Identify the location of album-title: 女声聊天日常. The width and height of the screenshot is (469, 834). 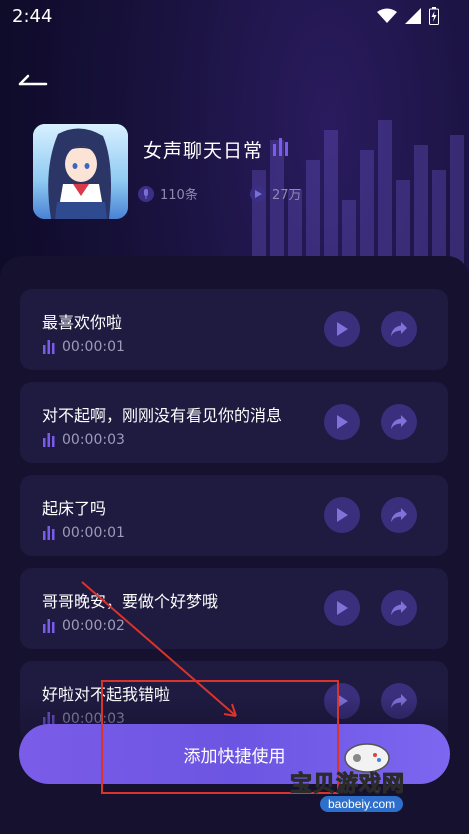
(203, 151).